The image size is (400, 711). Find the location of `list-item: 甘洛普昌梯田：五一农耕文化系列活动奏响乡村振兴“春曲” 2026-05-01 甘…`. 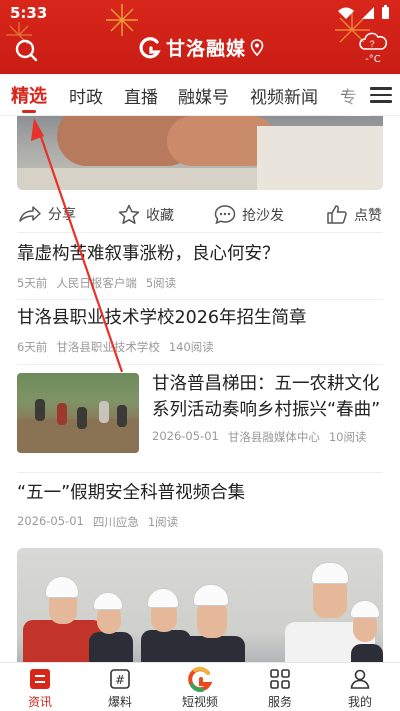

list-item: 甘洛普昌梯田：五一农耕文化系列活动奏响乡村振兴“春曲” 2026-05-01 甘… is located at coordinates (268, 408).